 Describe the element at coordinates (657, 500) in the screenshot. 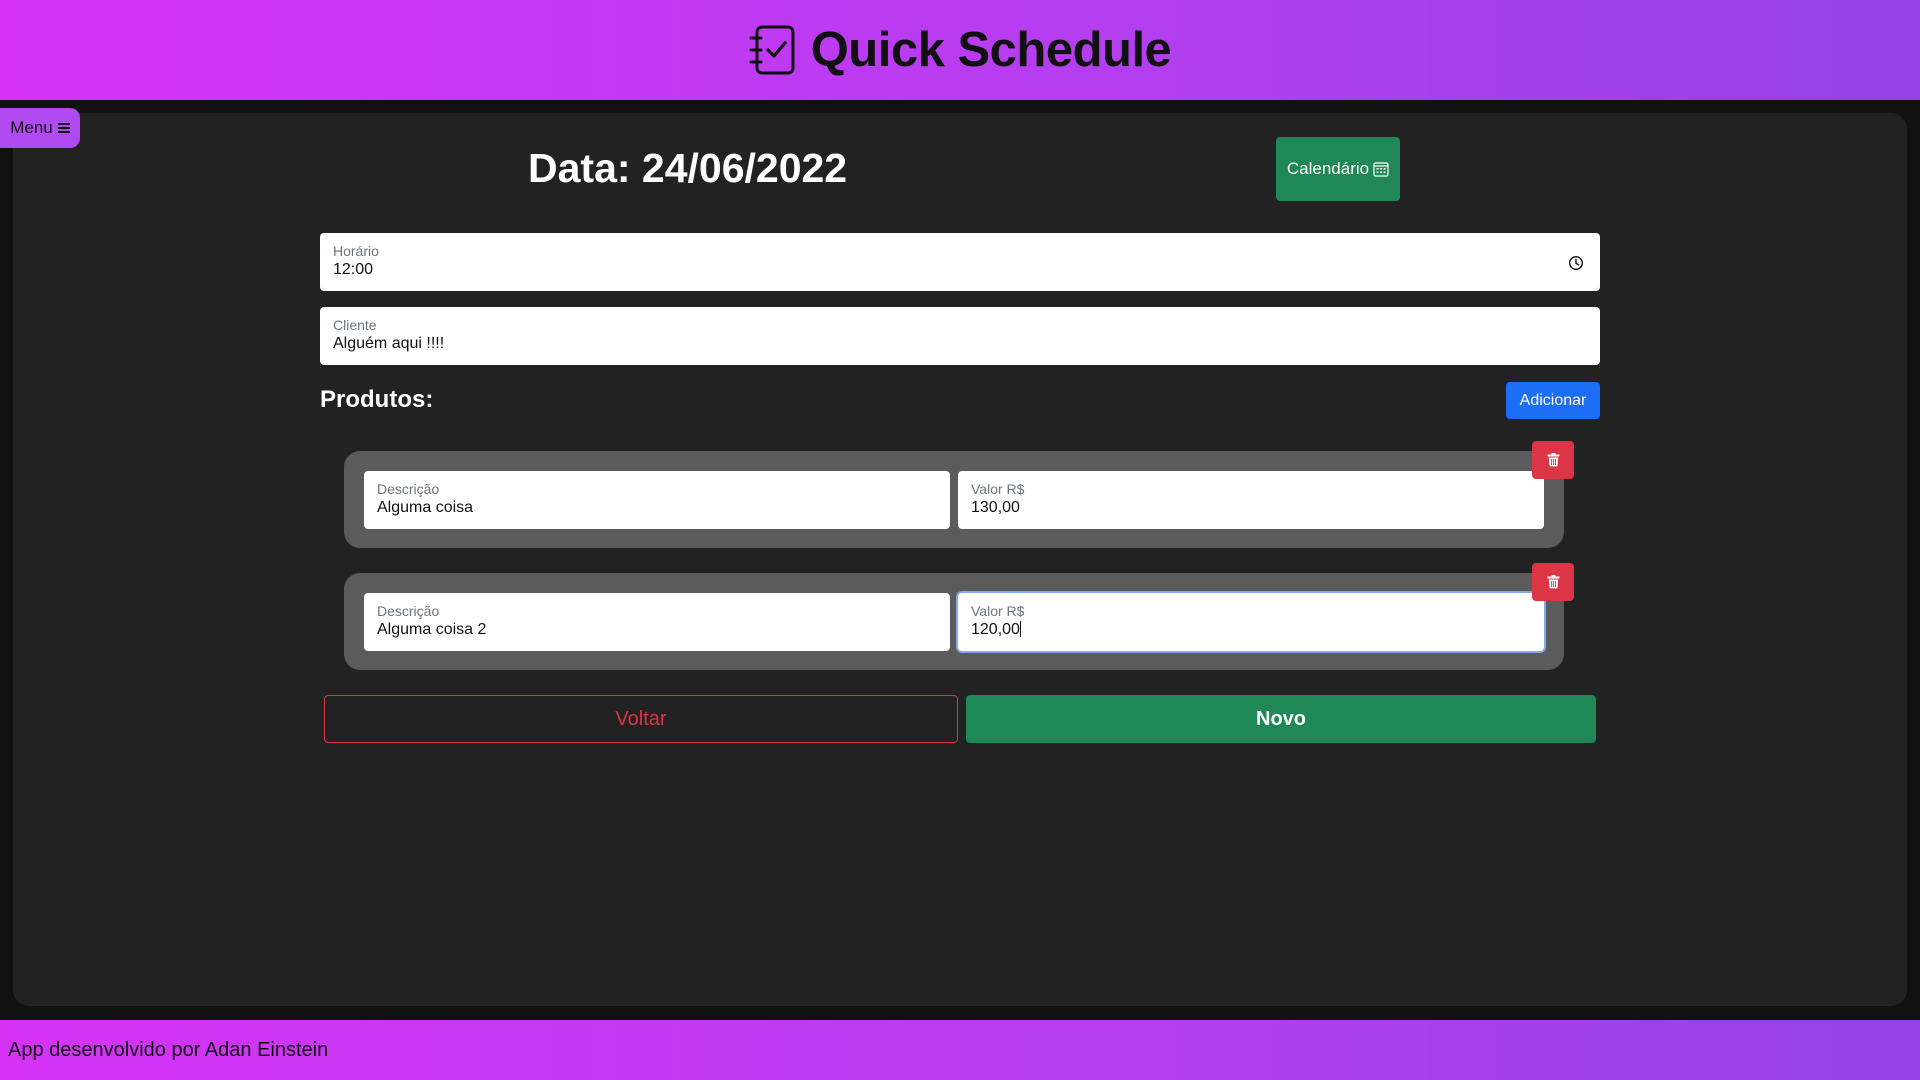

I see `product-description-field: Descrição Alguma coisa` at that location.